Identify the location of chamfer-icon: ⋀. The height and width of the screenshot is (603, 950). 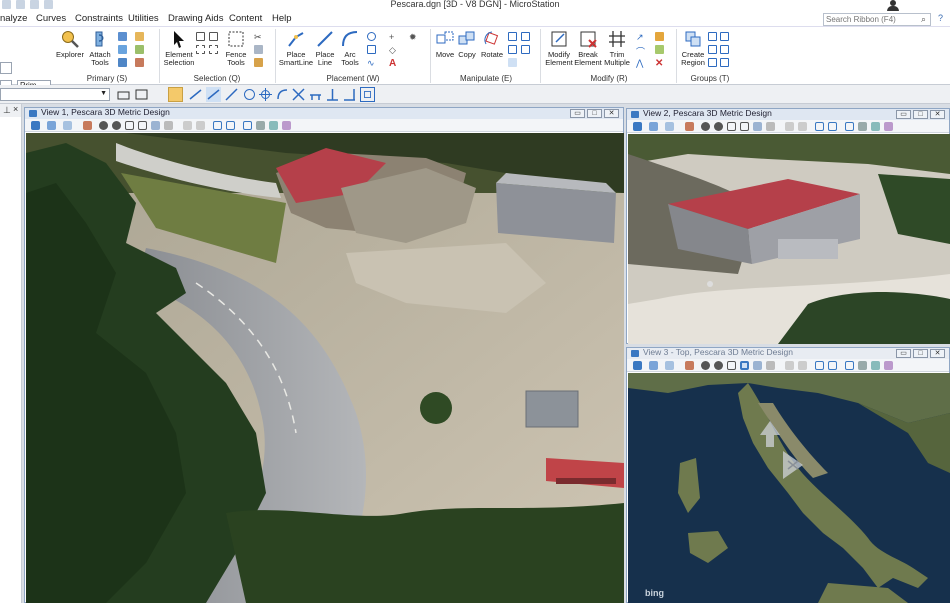
(640, 63).